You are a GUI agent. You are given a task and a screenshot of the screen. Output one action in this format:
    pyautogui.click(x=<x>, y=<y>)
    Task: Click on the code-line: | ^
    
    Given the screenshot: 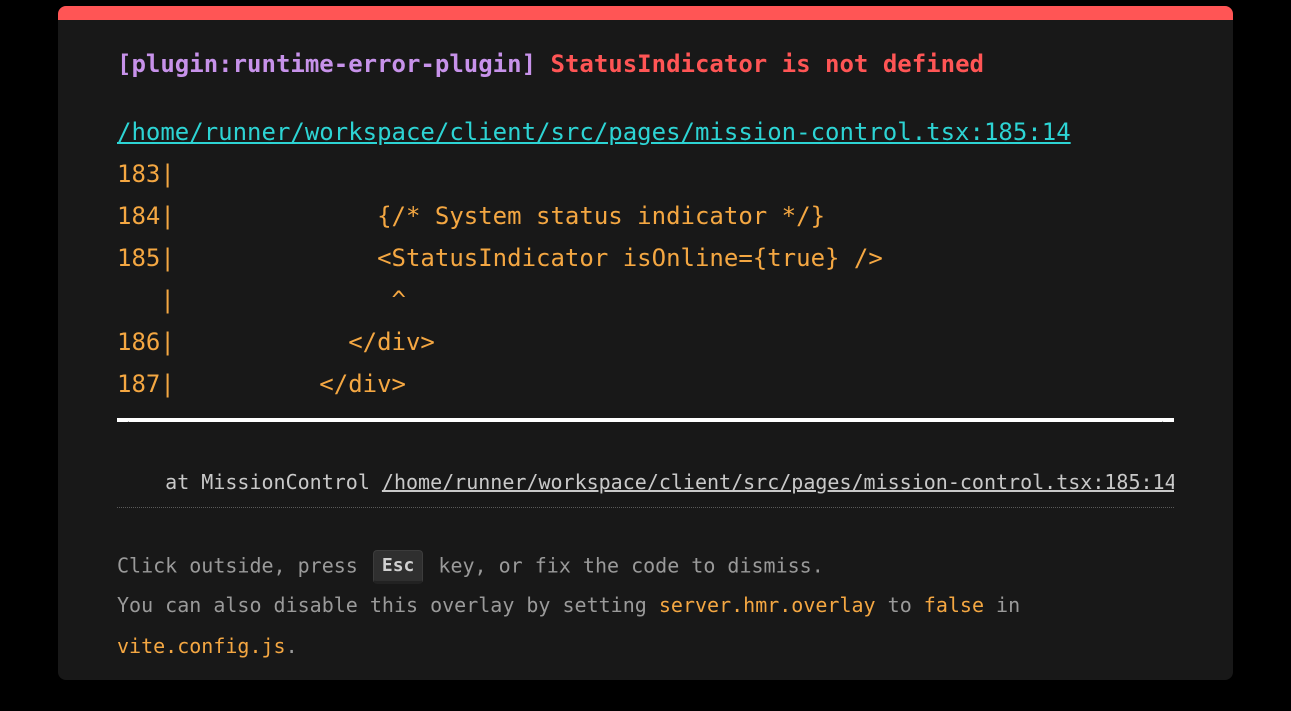 What is the action you would take?
    pyautogui.click(x=261, y=300)
    